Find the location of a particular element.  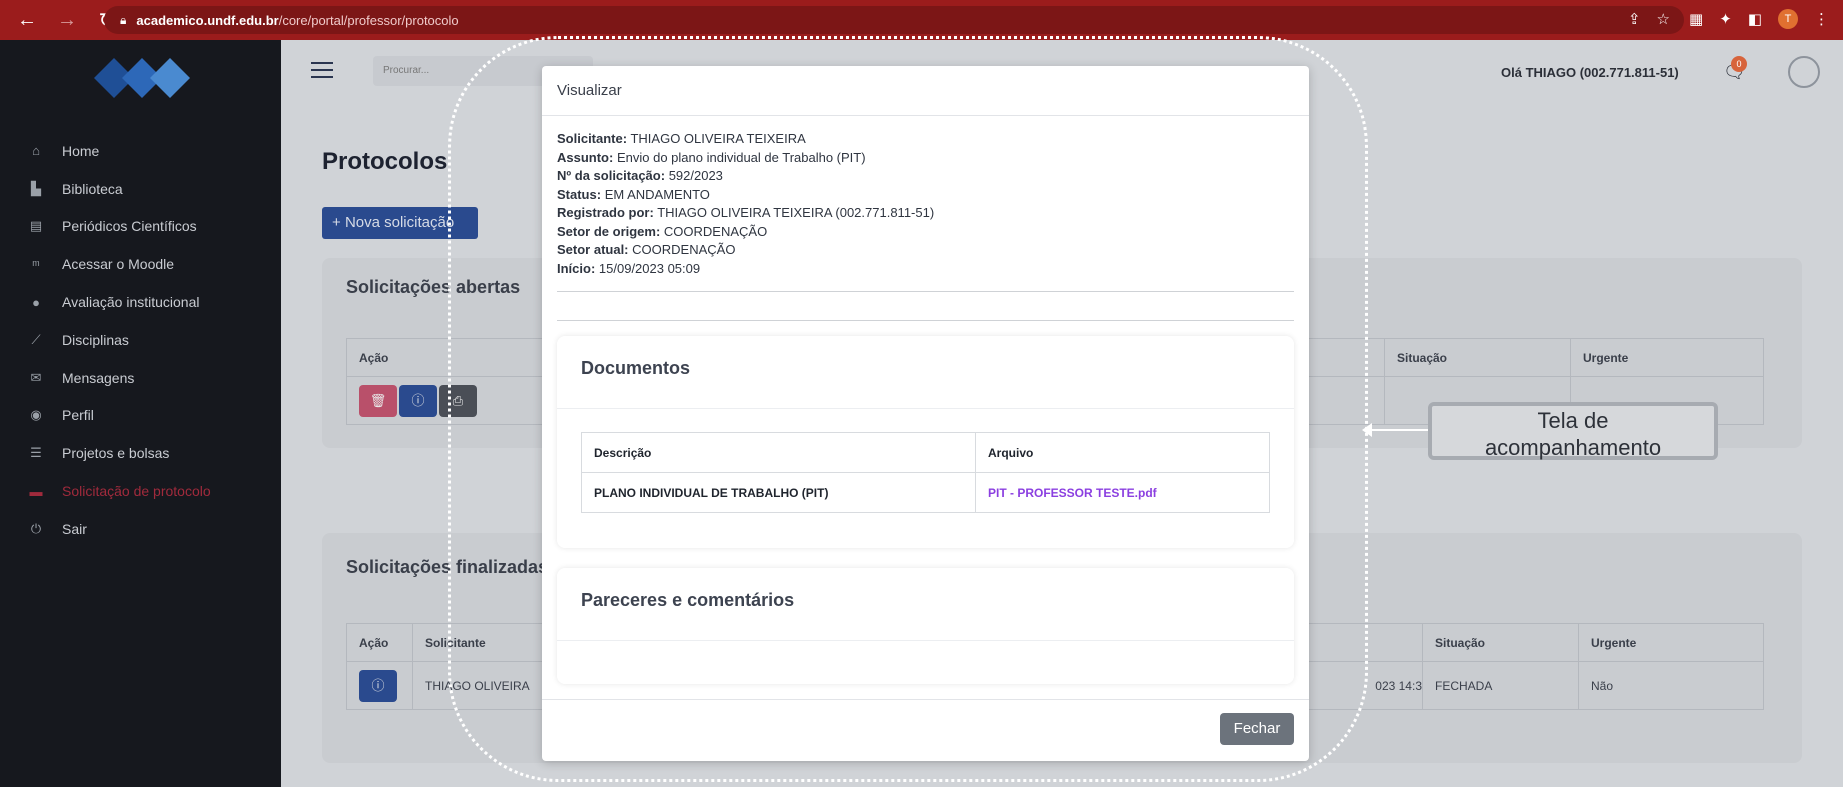

callout-line-2: acompanhamento is located at coordinates (1573, 447).